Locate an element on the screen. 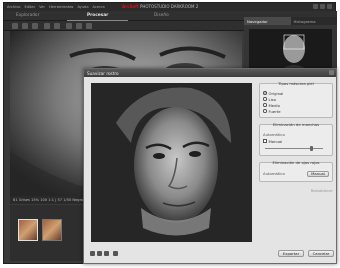  rotate-right-icon is located at coordinates (57, 26).